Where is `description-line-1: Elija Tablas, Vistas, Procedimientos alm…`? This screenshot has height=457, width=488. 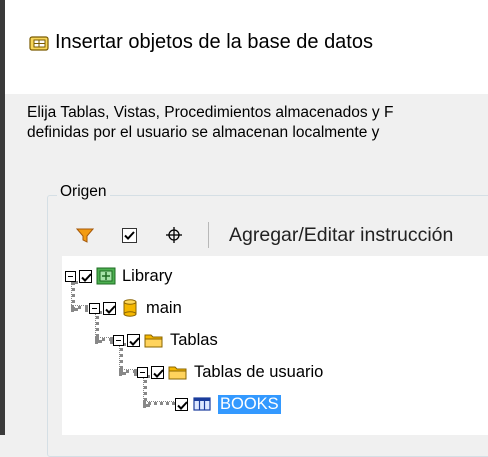
description-line-1: Elija Tablas, Vistas, Procedimientos alm… is located at coordinates (210, 112).